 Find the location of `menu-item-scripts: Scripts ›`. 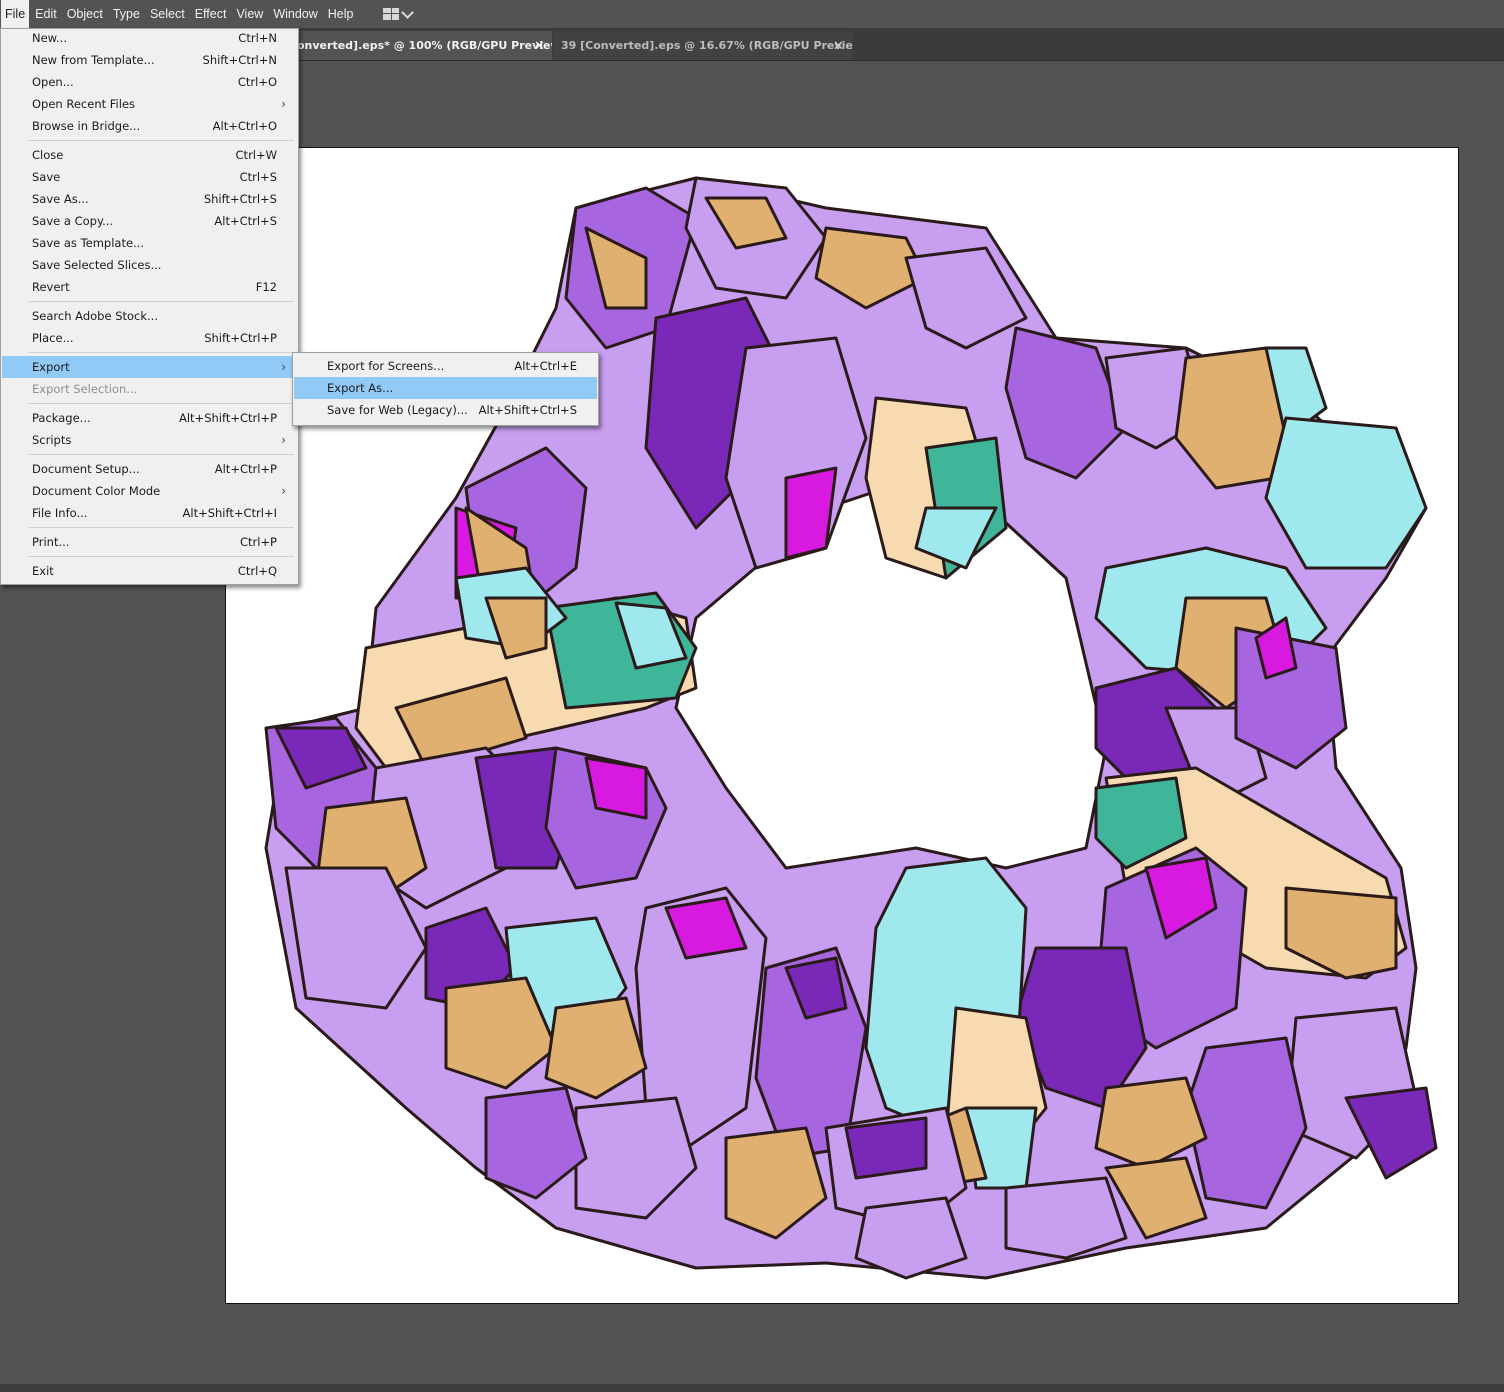

menu-item-scripts: Scripts › is located at coordinates (149, 440).